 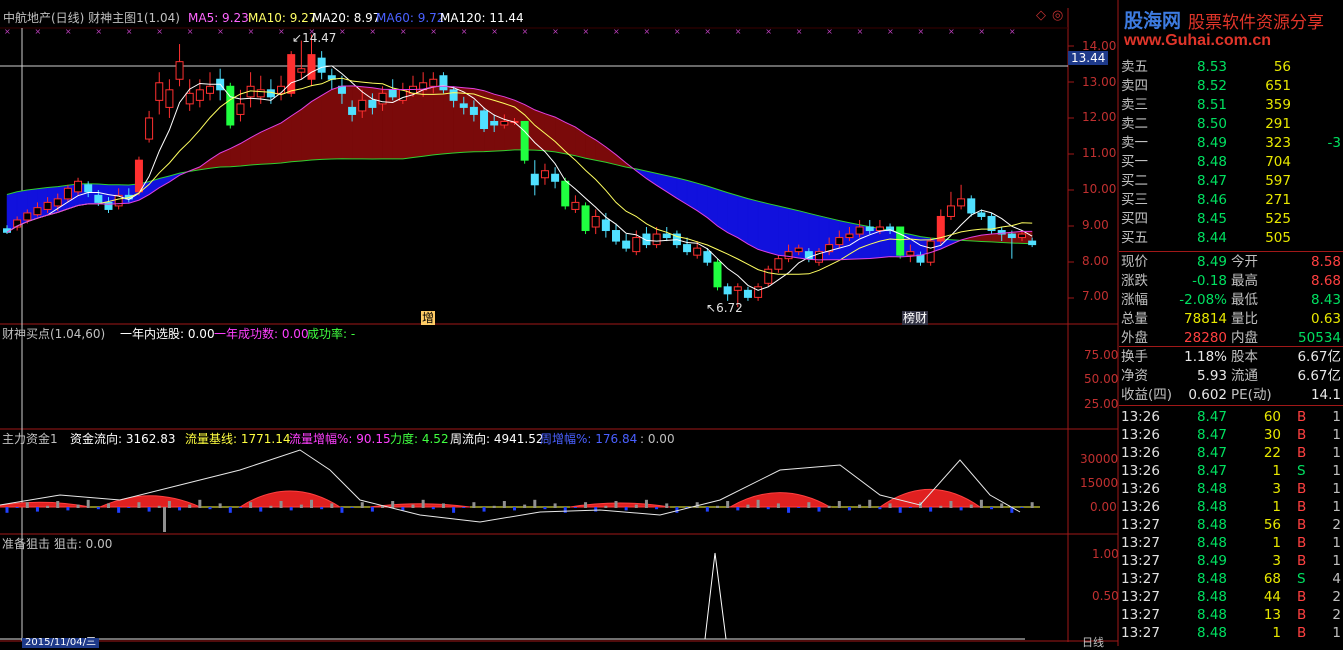 What do you see at coordinates (1041, 16) in the screenshot?
I see `diamond-icon: ◇` at bounding box center [1041, 16].